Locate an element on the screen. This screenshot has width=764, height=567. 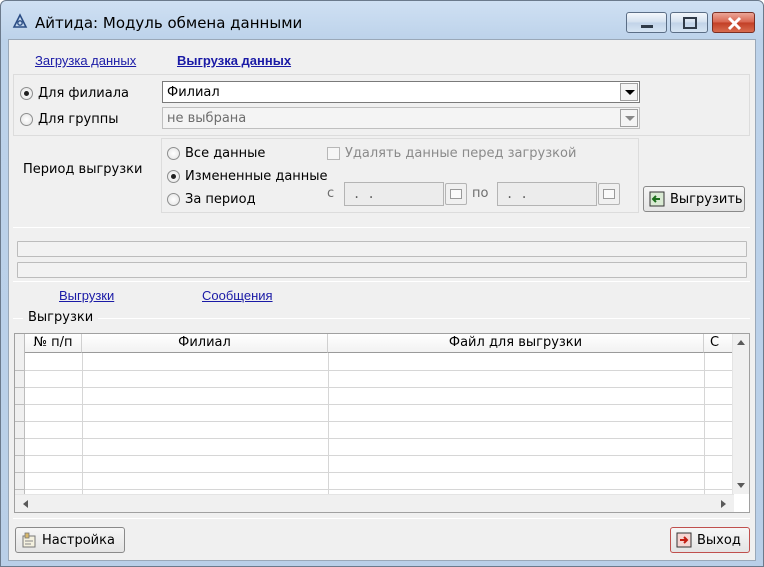
date-to-field: . . is located at coordinates (547, 194).